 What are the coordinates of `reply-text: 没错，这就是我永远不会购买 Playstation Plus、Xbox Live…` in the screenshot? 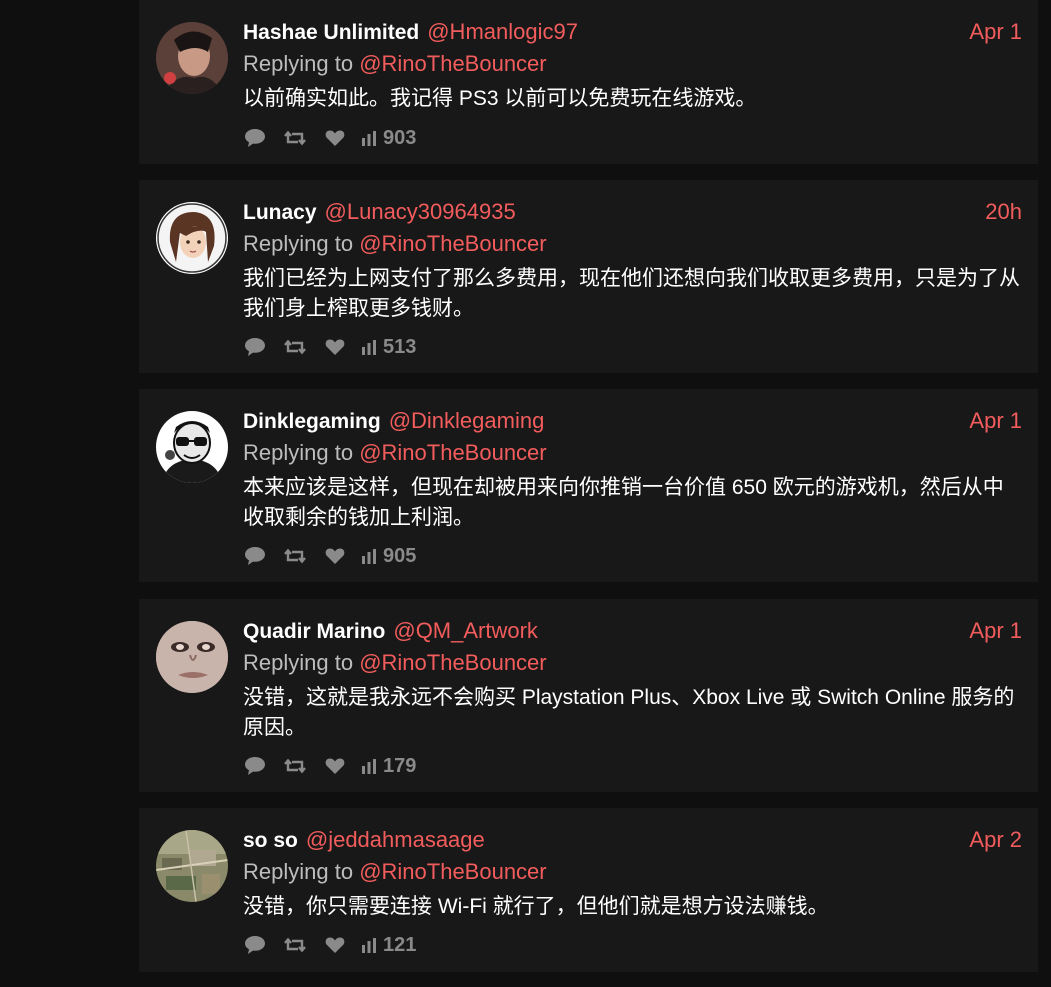 It's located at (629, 712).